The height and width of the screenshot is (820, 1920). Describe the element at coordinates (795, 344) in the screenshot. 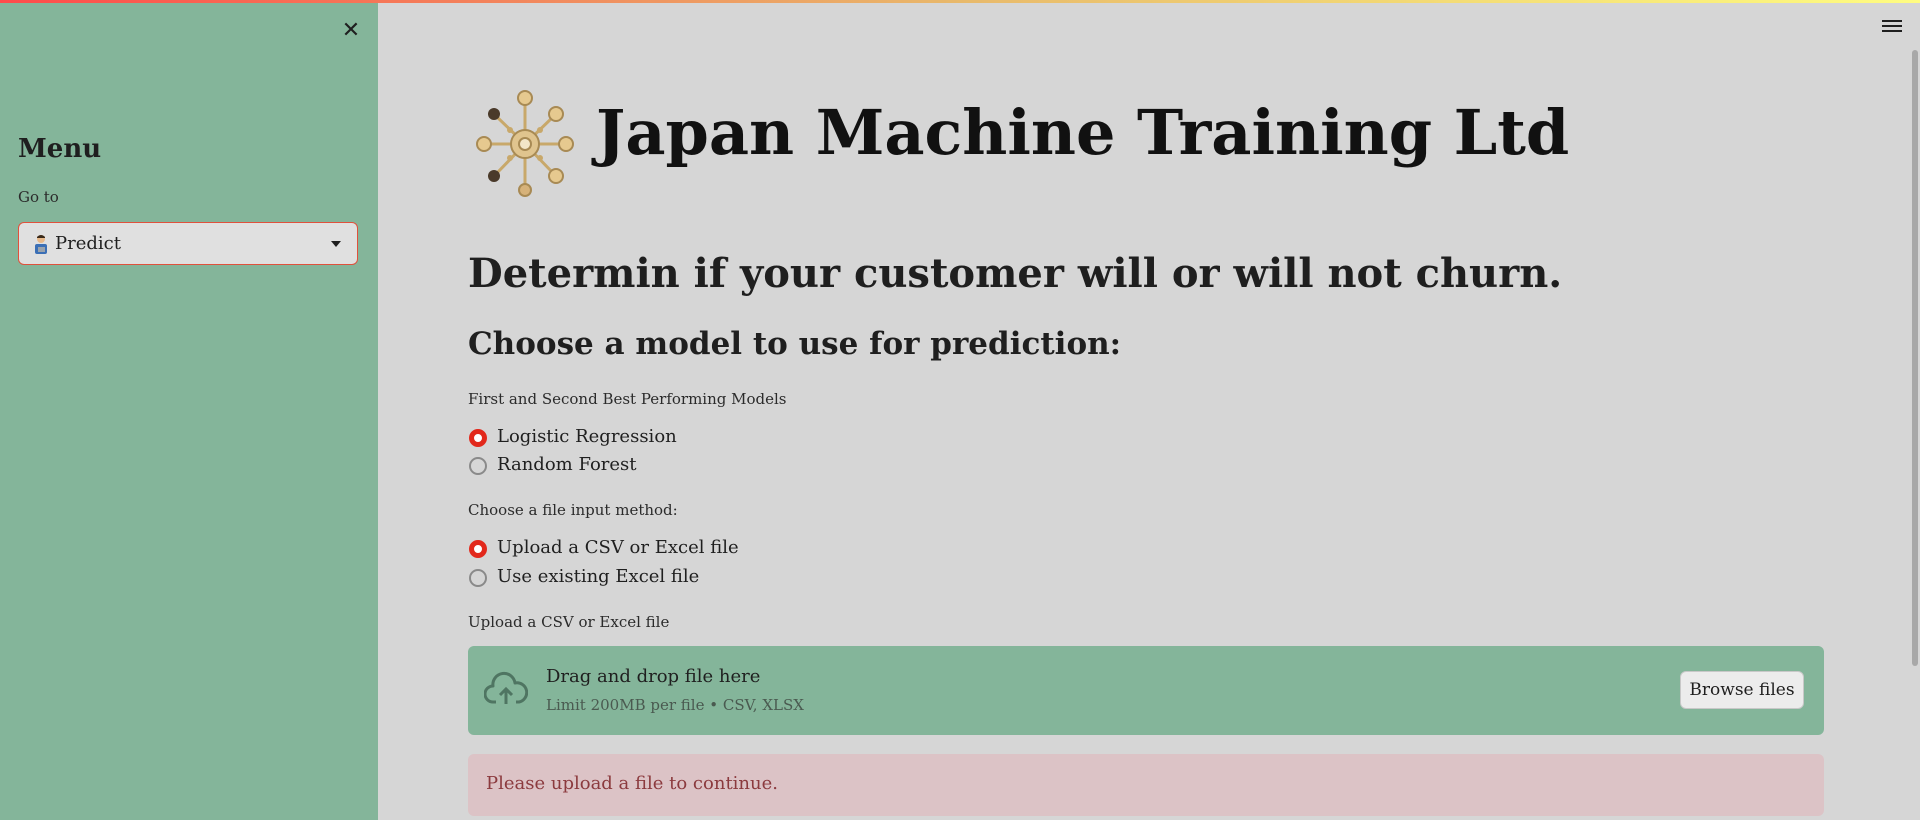

I see `section-heading: Choose a model to use for prediction:` at that location.